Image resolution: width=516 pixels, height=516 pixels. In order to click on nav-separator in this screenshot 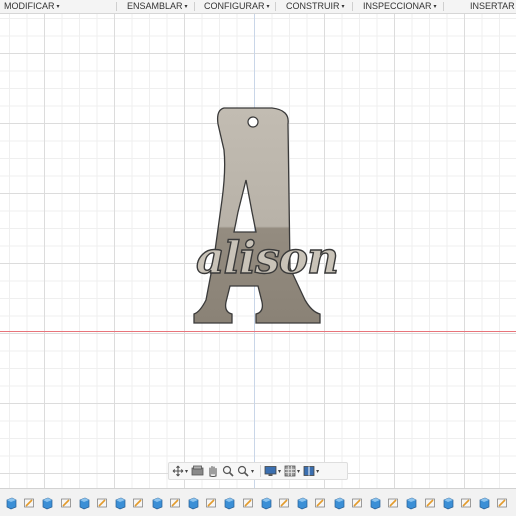, I will do `click(261, 471)`.